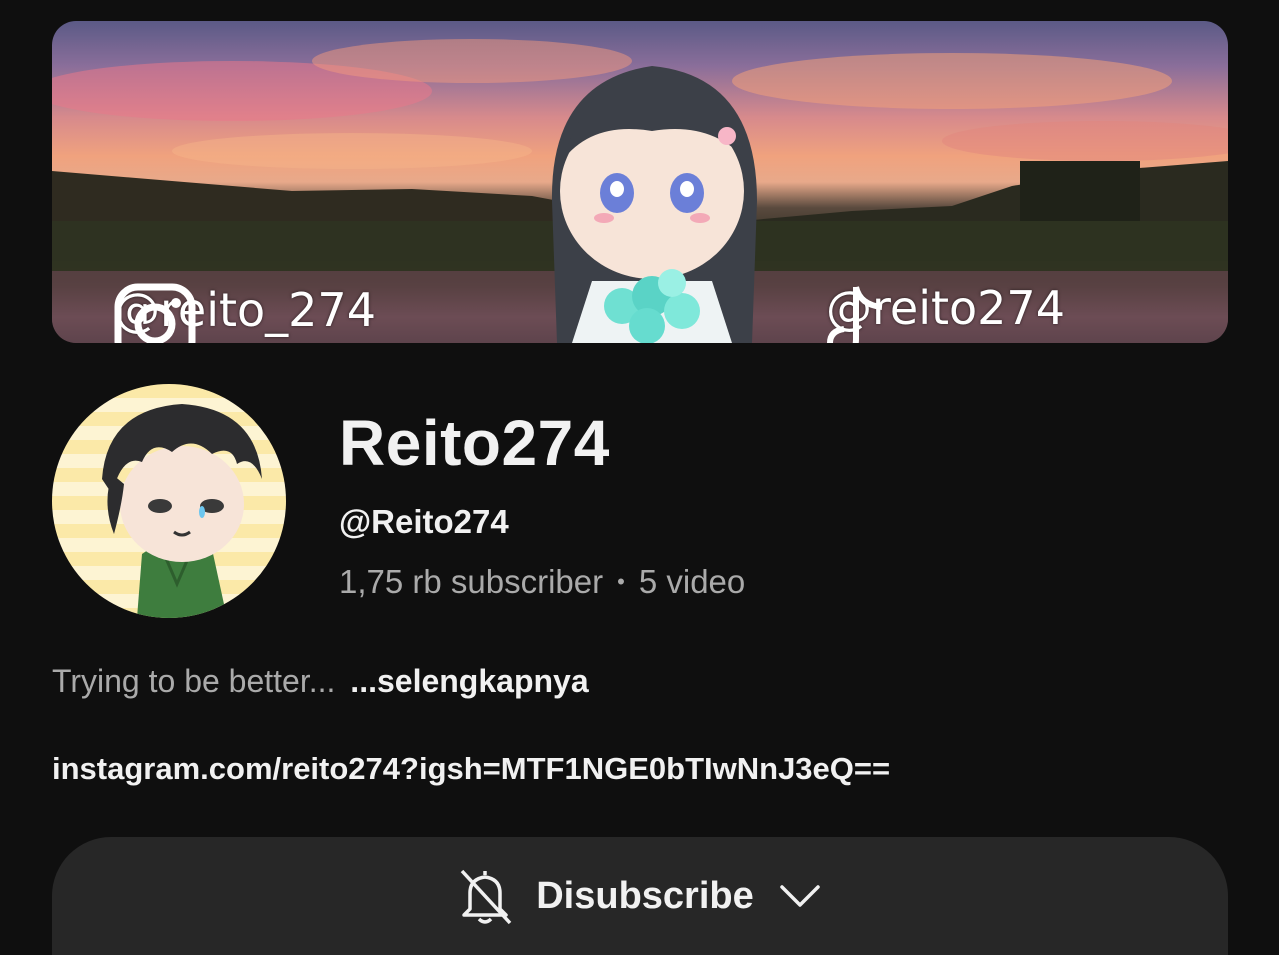 This screenshot has height=955, width=1279. I want to click on tiktok-icon, so click(854, 314).